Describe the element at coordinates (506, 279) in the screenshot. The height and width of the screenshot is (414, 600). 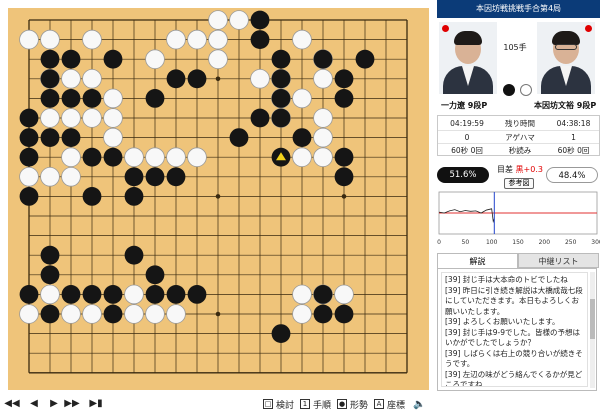
I see `comment-item: [39] 封じ手は大本命のトビでしたね` at that location.